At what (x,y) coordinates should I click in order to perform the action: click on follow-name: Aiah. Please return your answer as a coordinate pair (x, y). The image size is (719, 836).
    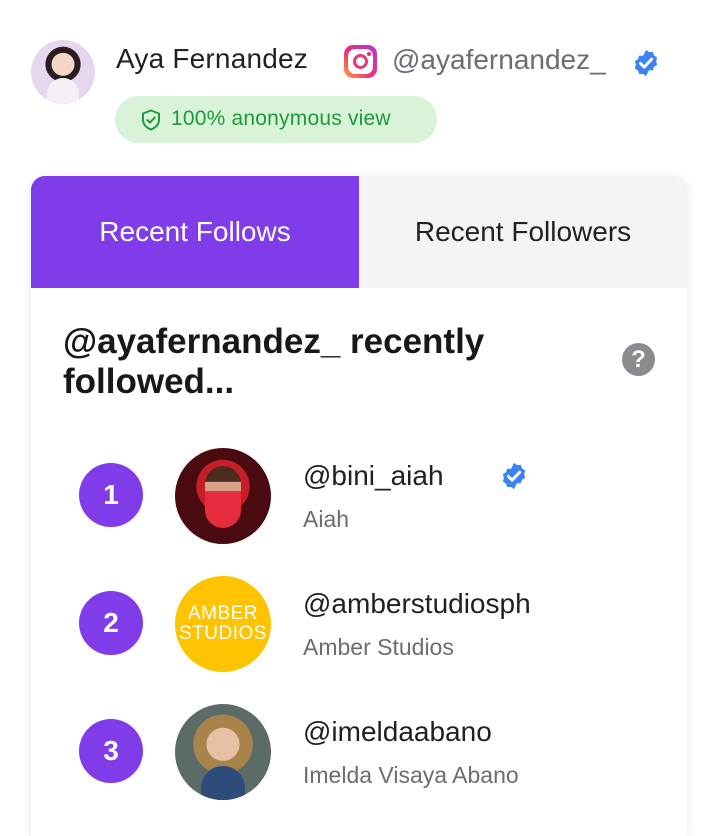
    Looking at the image, I should click on (326, 519).